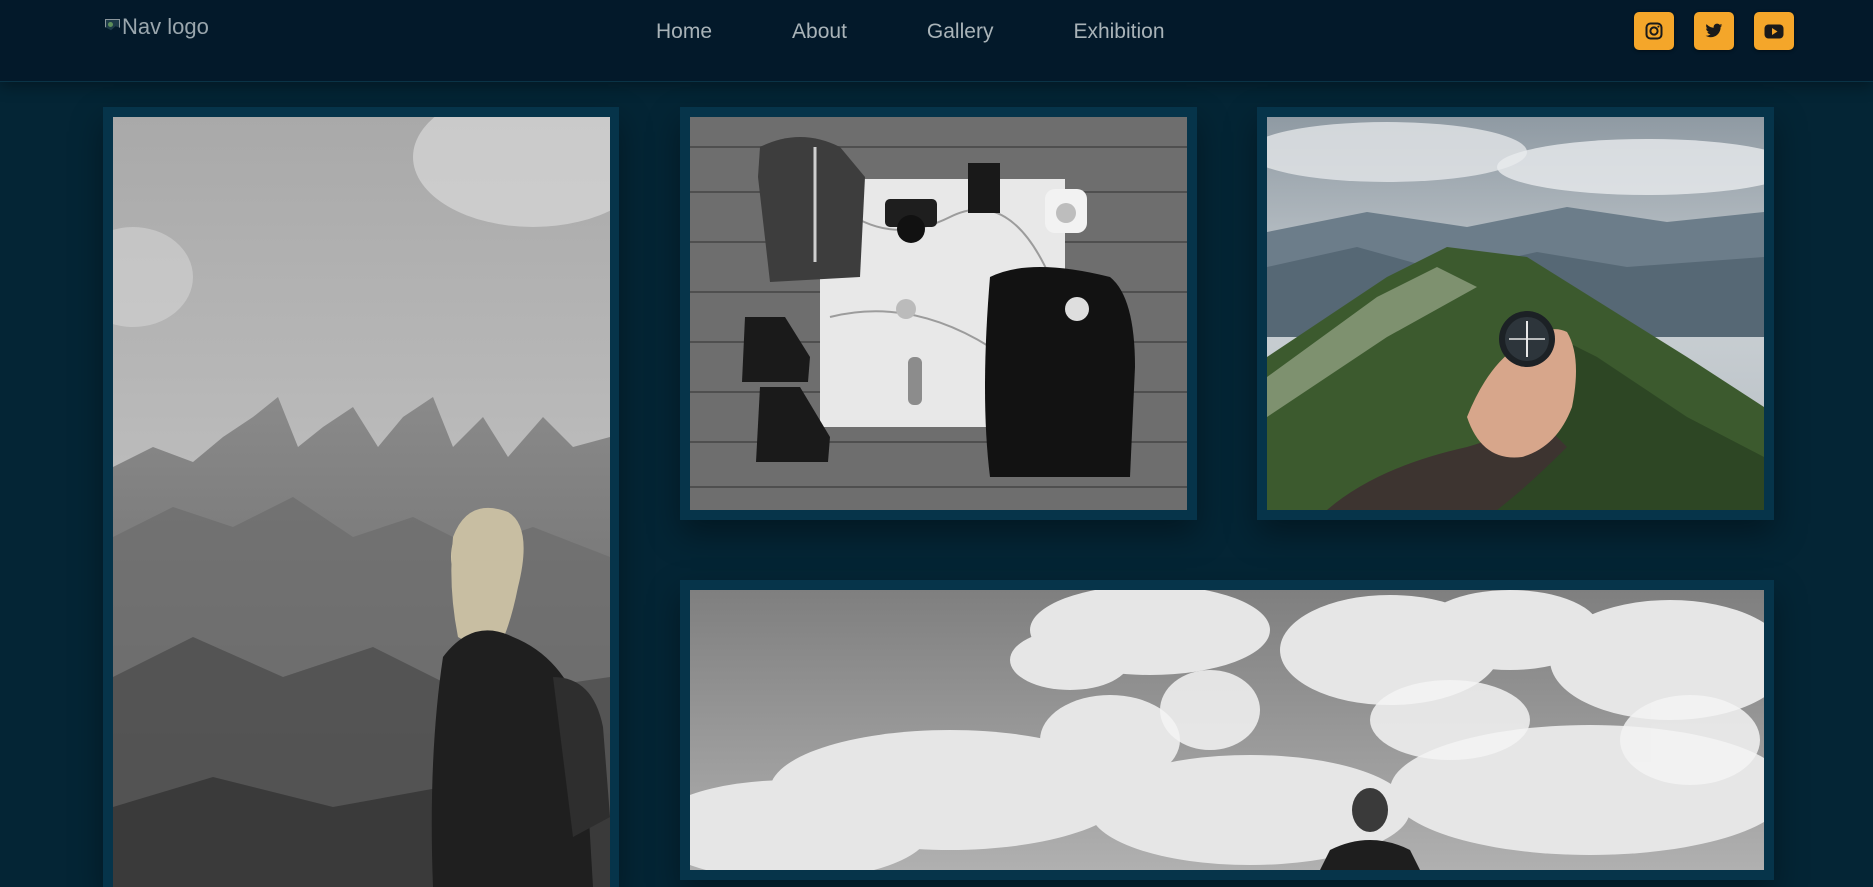 The height and width of the screenshot is (887, 1873). I want to click on compass-mountain-photo, so click(1515, 313).